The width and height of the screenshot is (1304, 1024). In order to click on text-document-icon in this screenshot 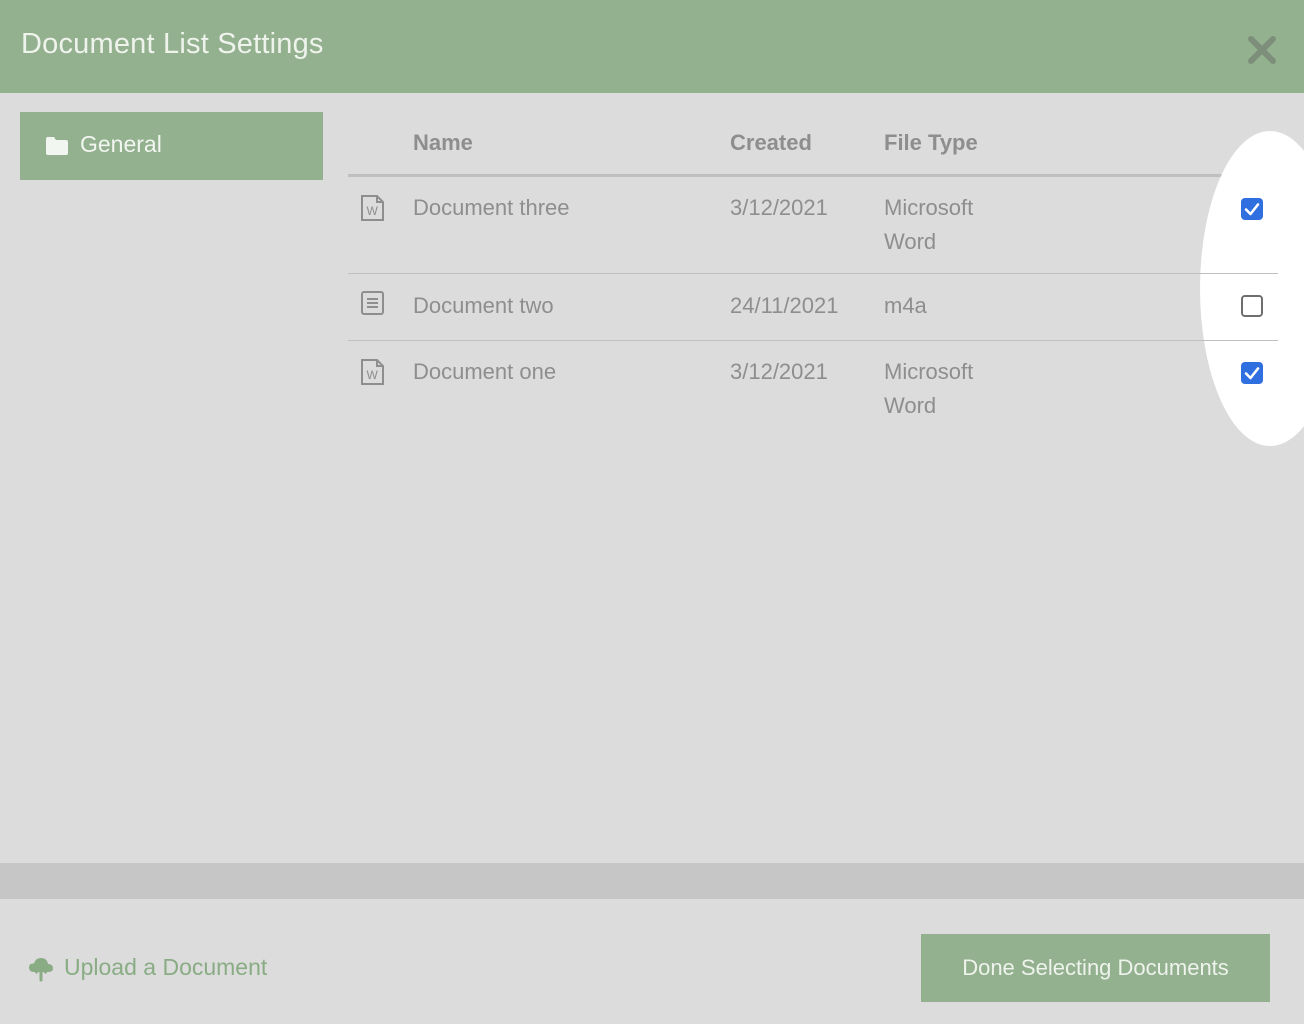, I will do `click(373, 304)`.